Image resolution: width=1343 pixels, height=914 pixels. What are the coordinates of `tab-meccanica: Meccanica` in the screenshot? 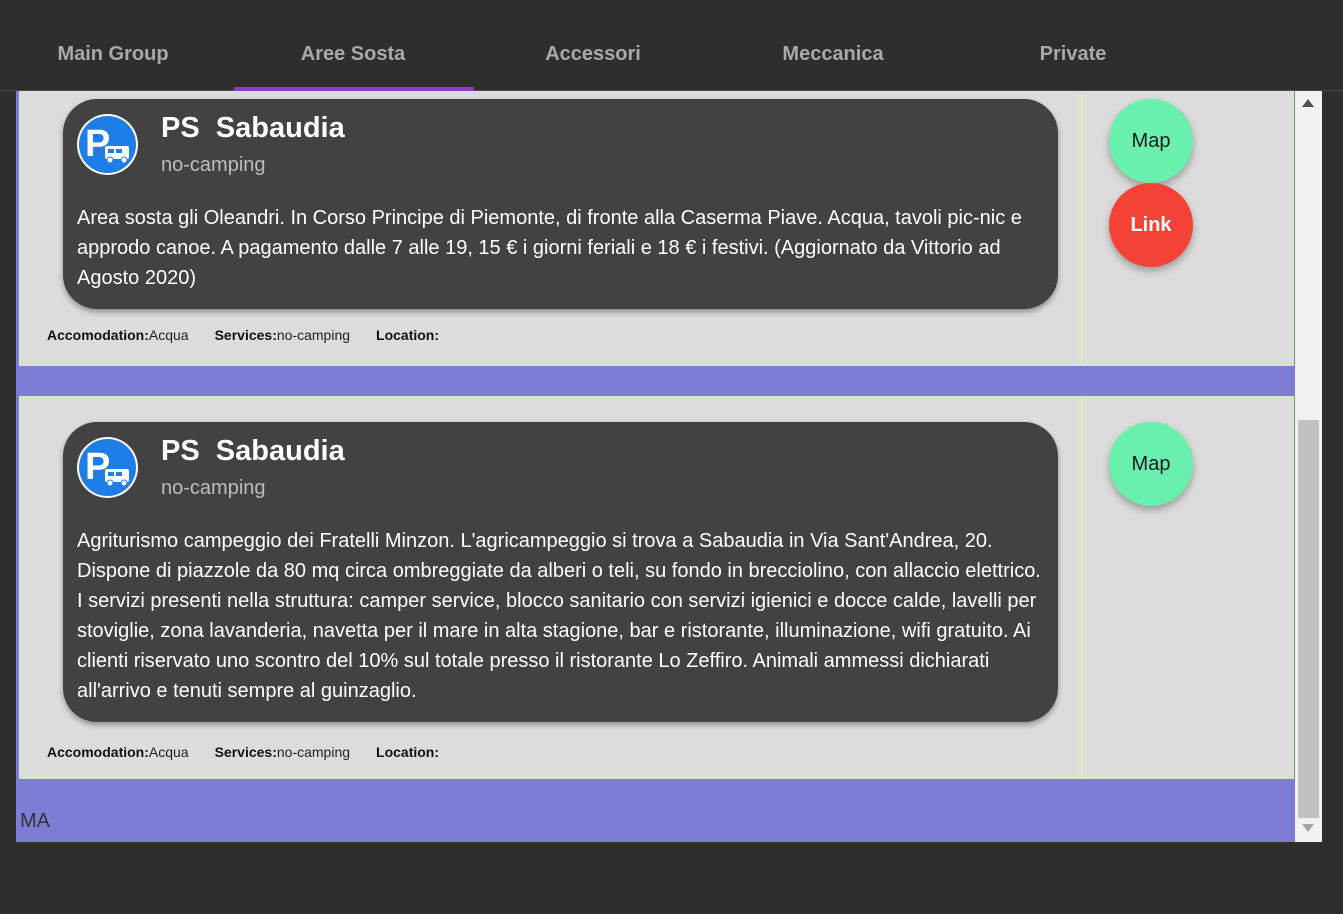 It's located at (833, 45).